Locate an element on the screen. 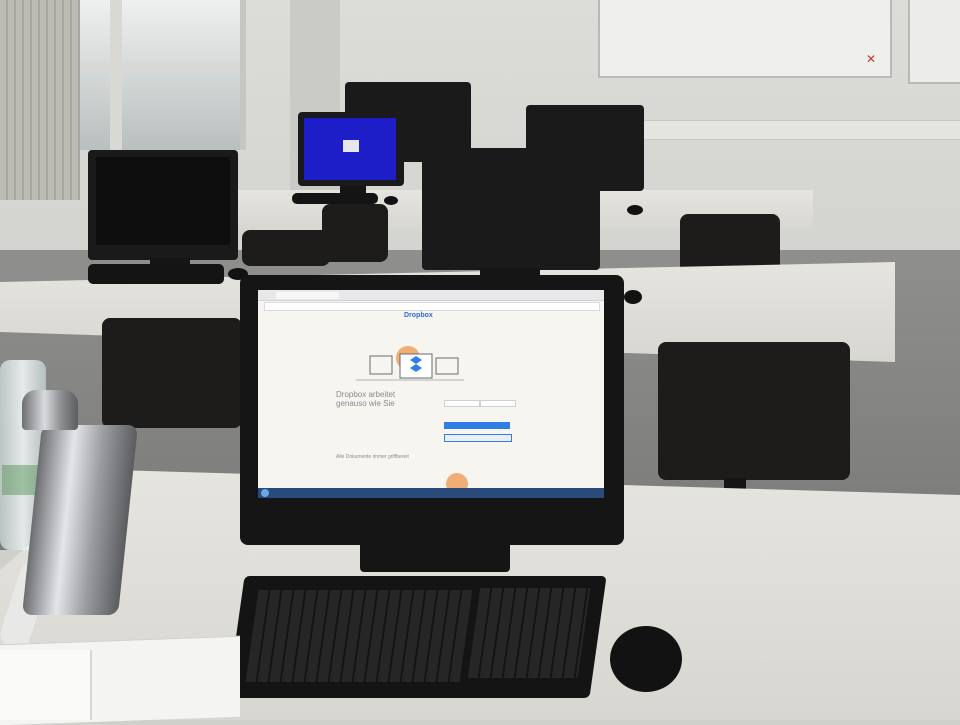 This screenshot has height=725, width=960. thermos-cap is located at coordinates (50, 410).